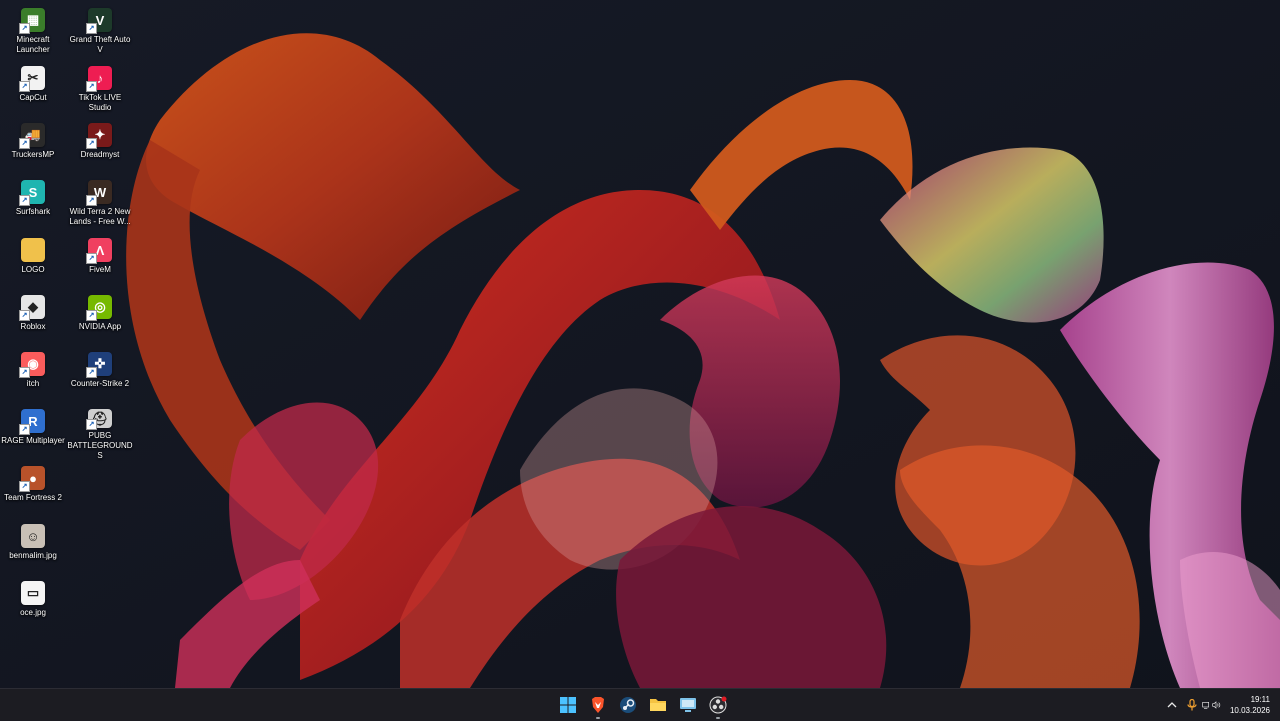 This screenshot has height=721, width=1280. What do you see at coordinates (32, 422) in the screenshot?
I see `rage-icon: R ↗` at bounding box center [32, 422].